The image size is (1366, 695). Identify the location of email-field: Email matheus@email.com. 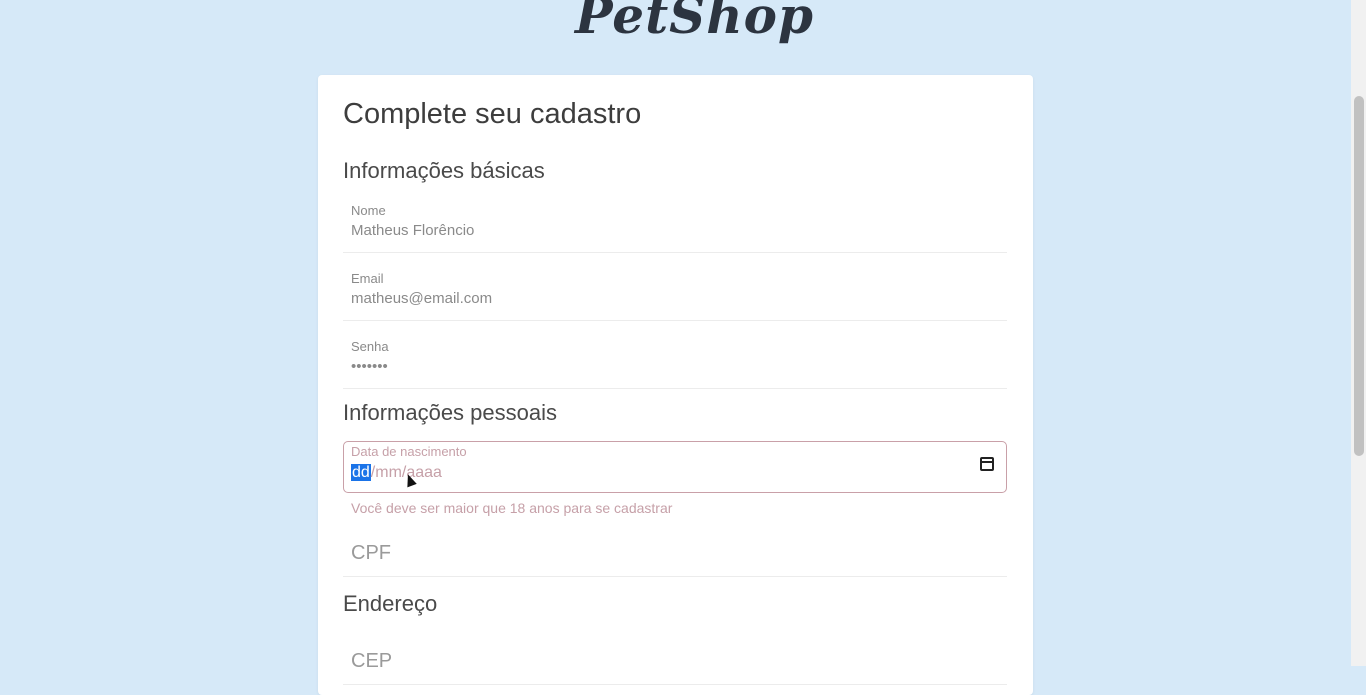
(675, 293).